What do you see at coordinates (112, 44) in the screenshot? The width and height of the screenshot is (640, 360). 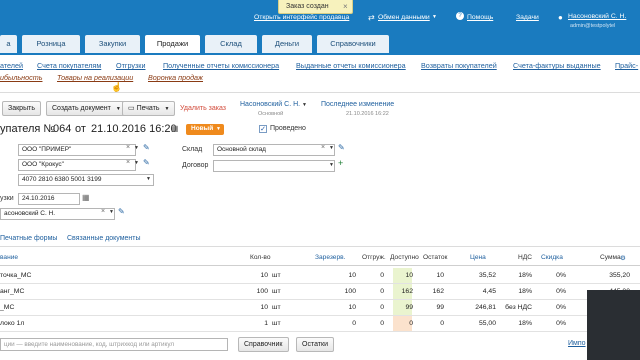 I see `tab-purchases: Закупки` at bounding box center [112, 44].